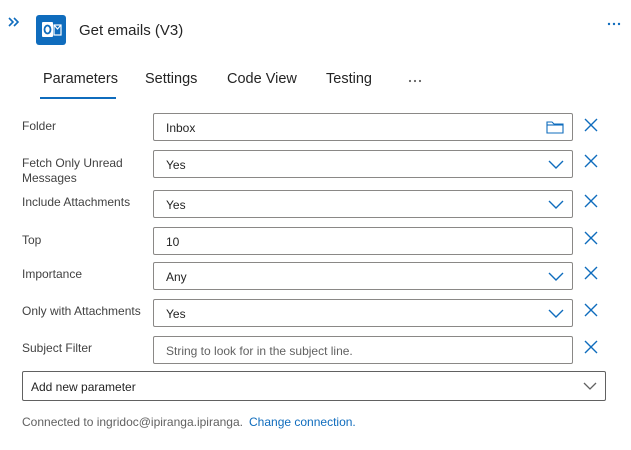 This screenshot has height=450, width=631. I want to click on connected-text: Connected to ingridoc@ipiranga.ipiranga., so click(132, 422).